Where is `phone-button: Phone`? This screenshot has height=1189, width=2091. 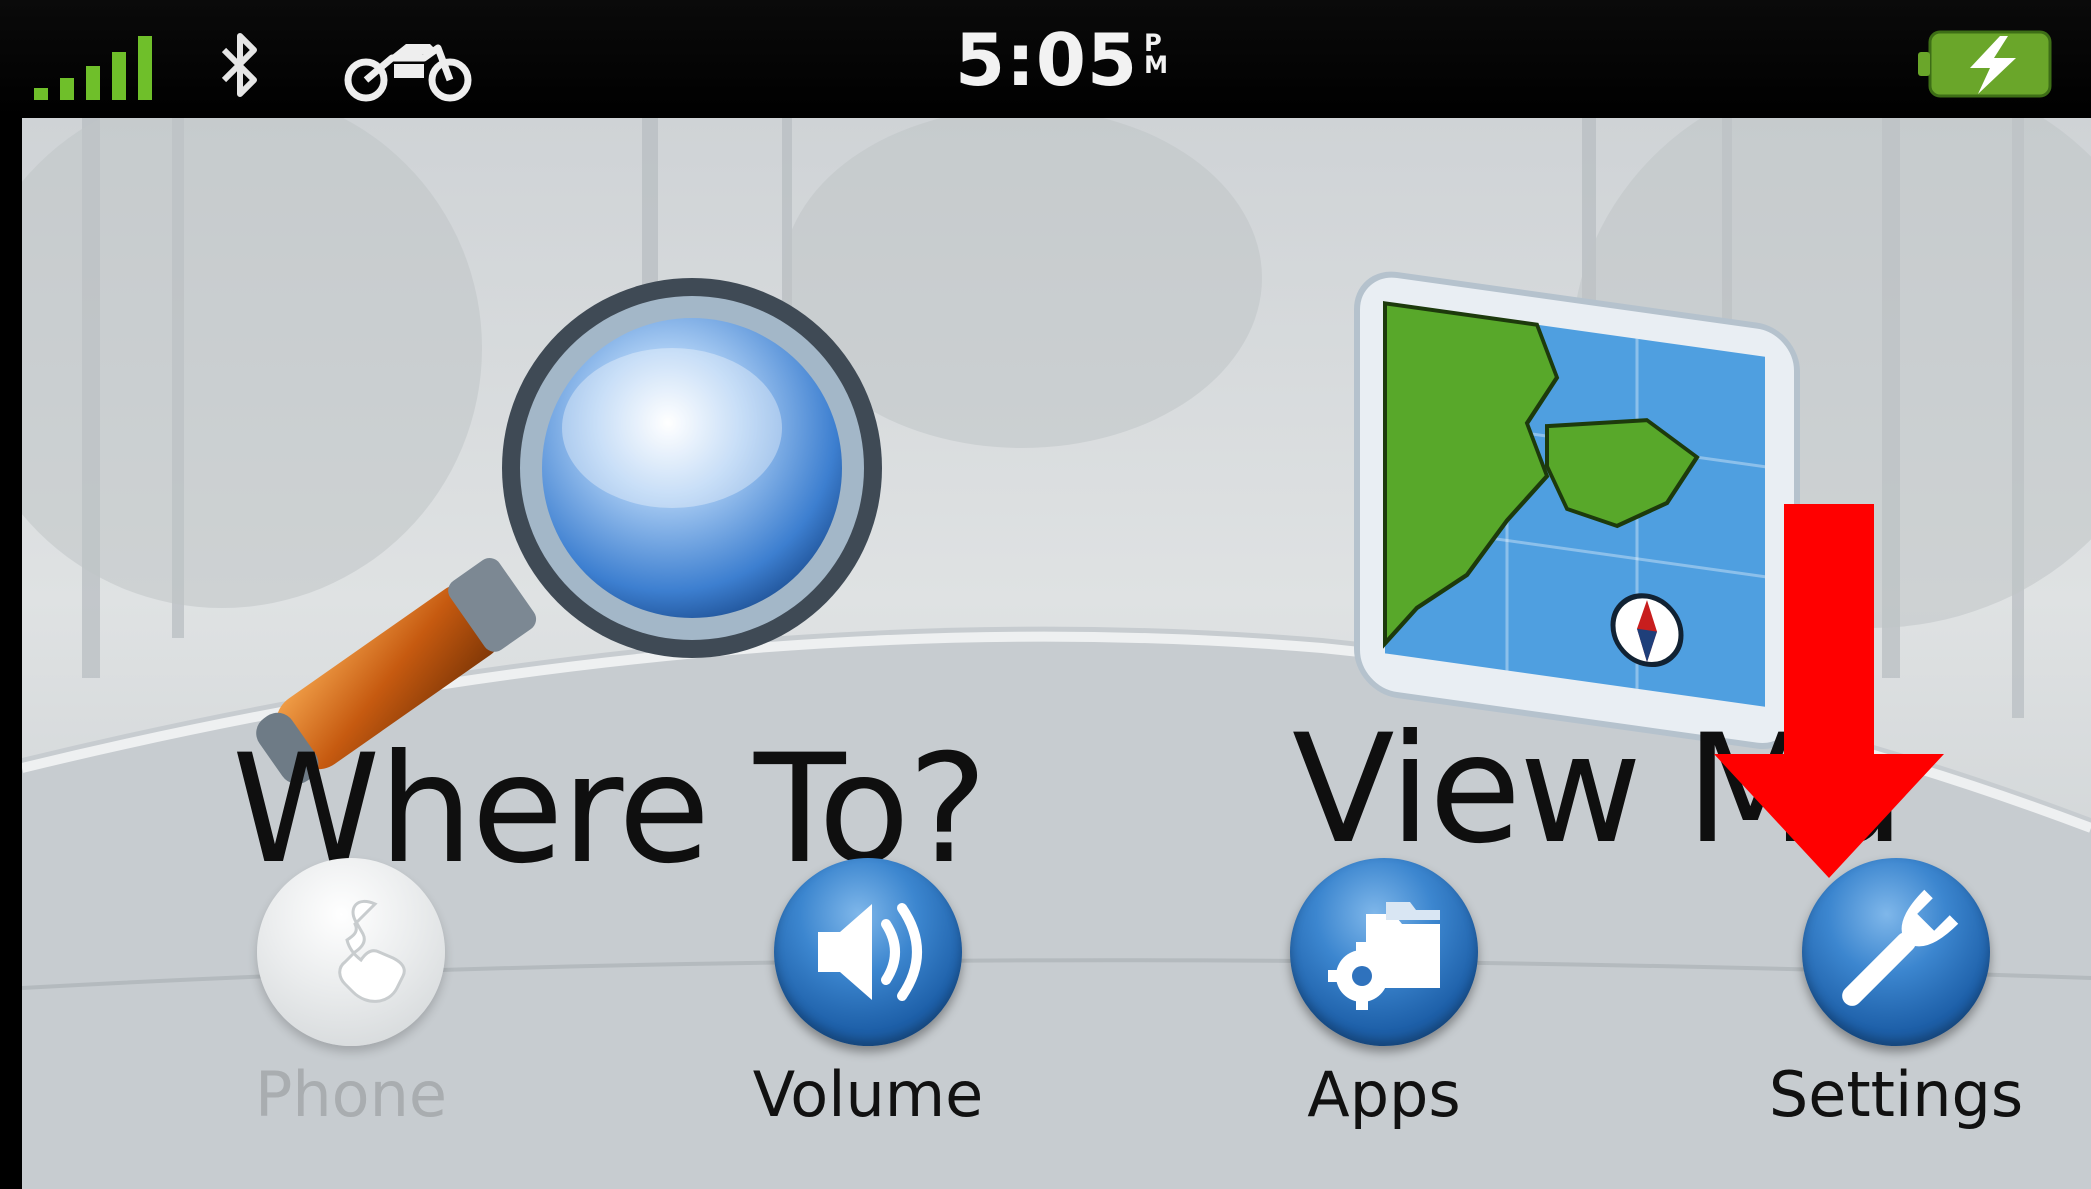
phone-button: Phone is located at coordinates (337, 1023).